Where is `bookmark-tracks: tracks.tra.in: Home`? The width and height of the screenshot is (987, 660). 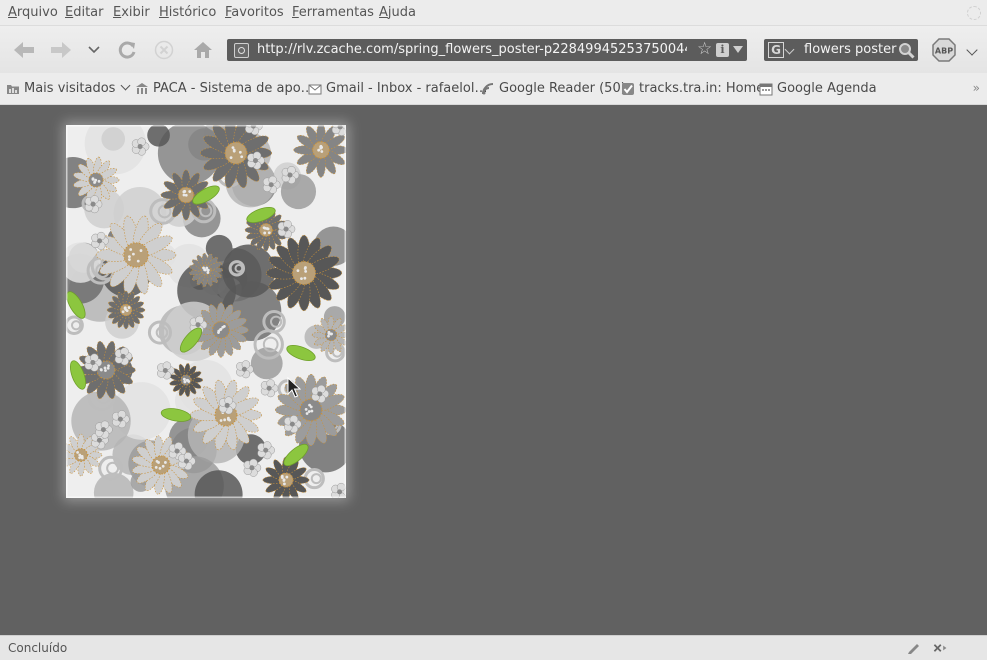
bookmark-tracks: tracks.tra.in: Home is located at coordinates (692, 88).